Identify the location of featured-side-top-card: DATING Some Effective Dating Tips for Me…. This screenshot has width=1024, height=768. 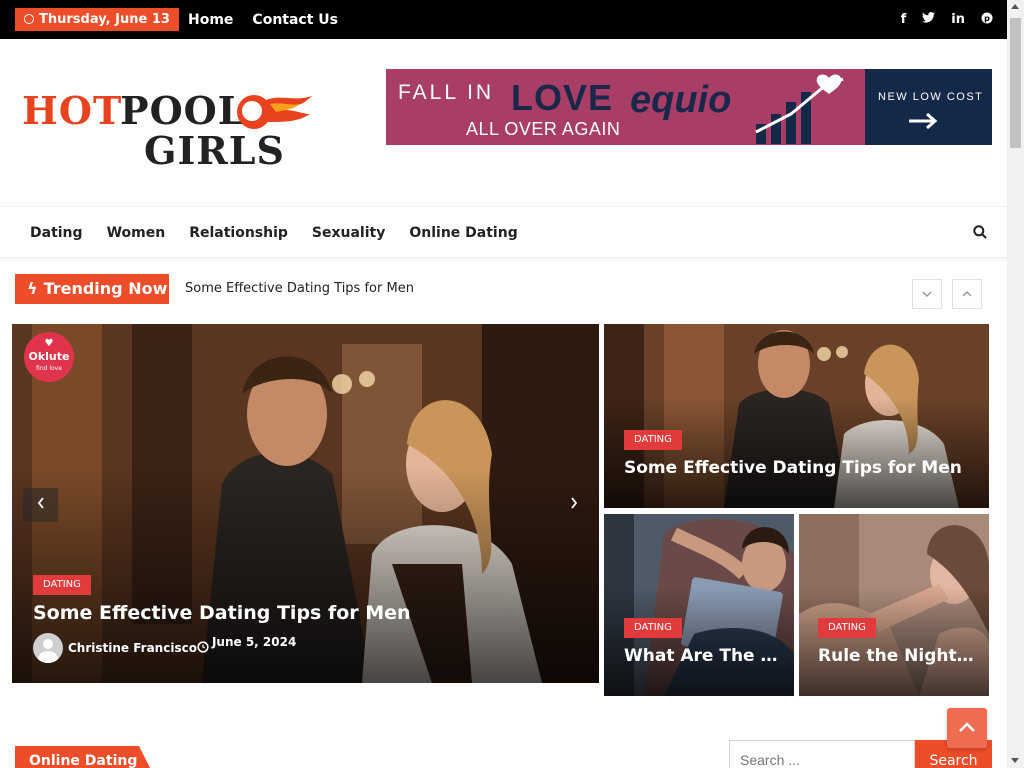
(796, 416).